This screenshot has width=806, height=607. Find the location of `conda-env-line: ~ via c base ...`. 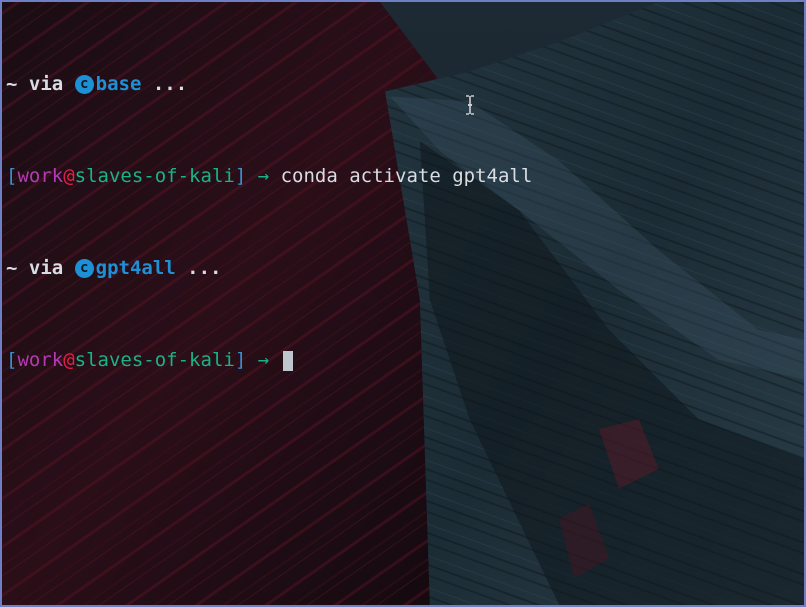

conda-env-line: ~ via c base ... is located at coordinates (403, 84).